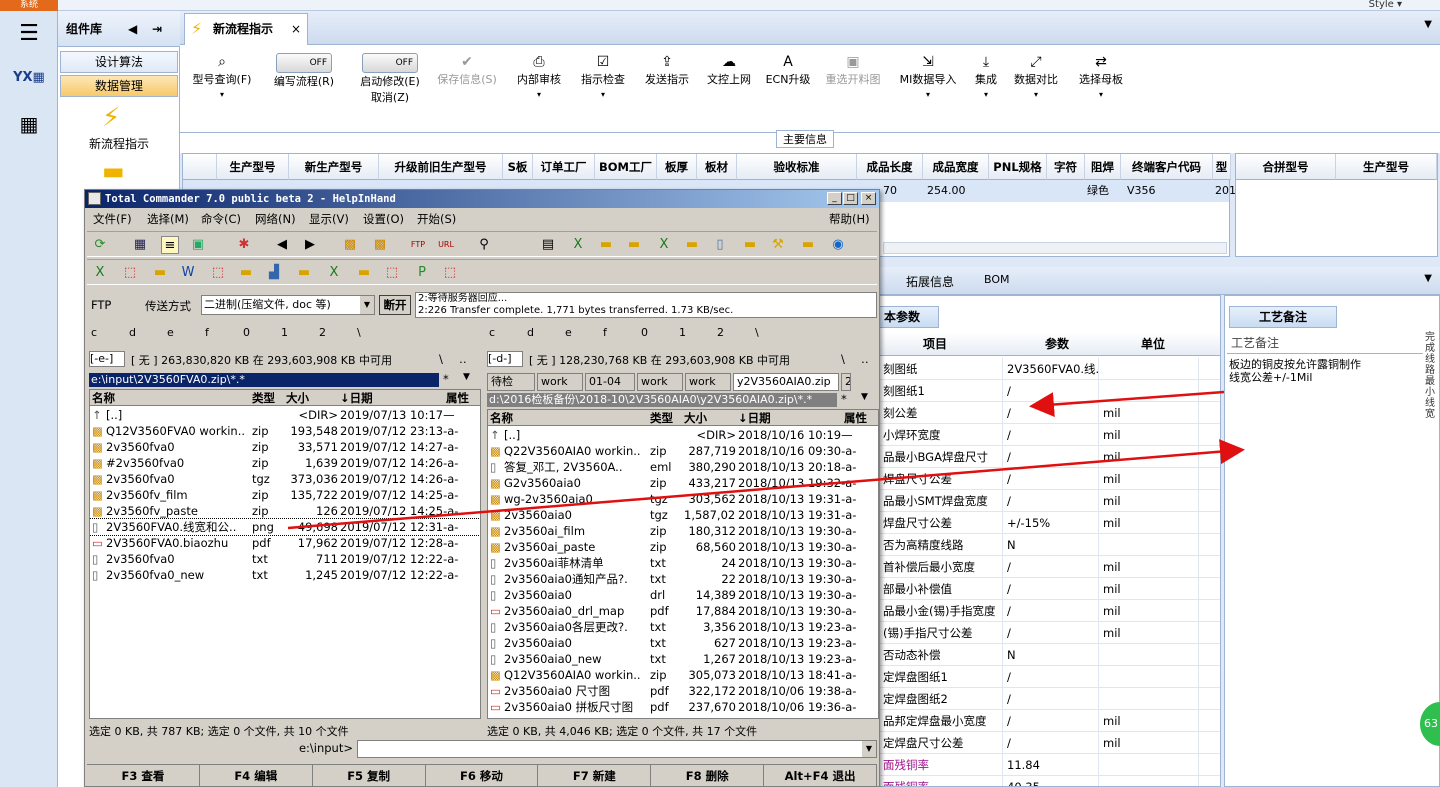 Image resolution: width=1440 pixels, height=787 pixels. I want to click on forward-icon: ▶, so click(310, 245).